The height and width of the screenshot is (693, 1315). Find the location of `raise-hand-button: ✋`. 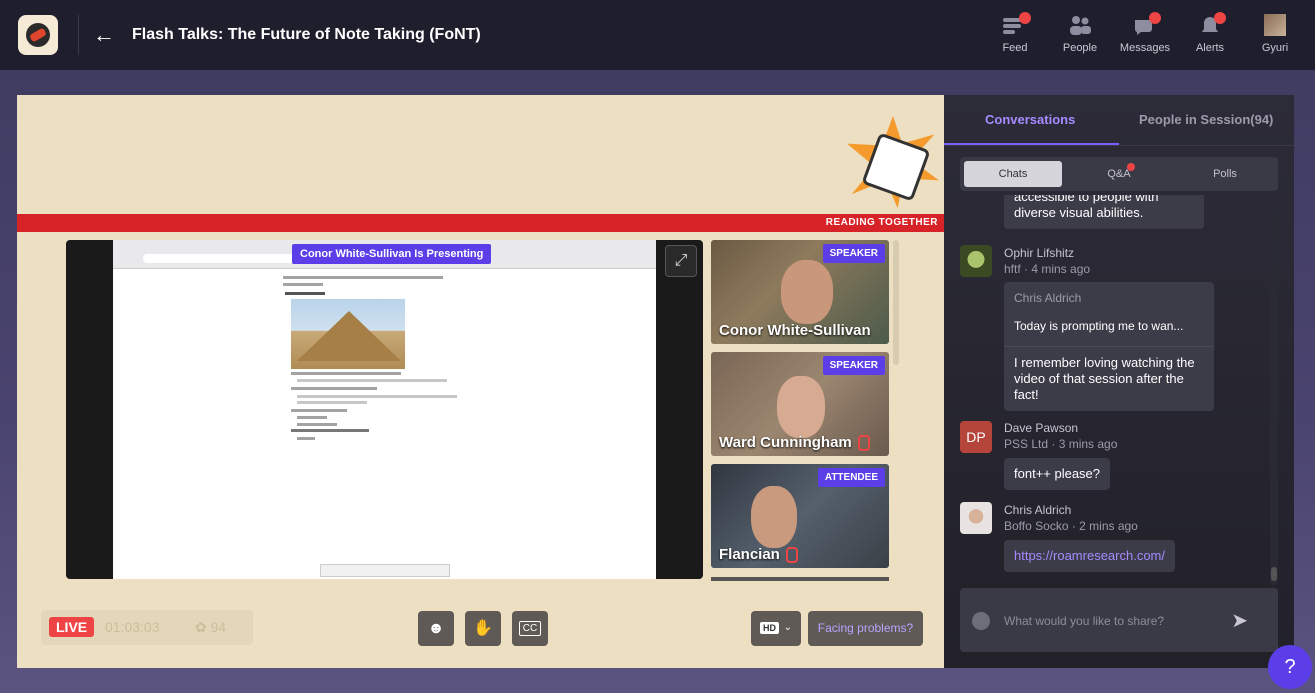

raise-hand-button: ✋ is located at coordinates (483, 628).